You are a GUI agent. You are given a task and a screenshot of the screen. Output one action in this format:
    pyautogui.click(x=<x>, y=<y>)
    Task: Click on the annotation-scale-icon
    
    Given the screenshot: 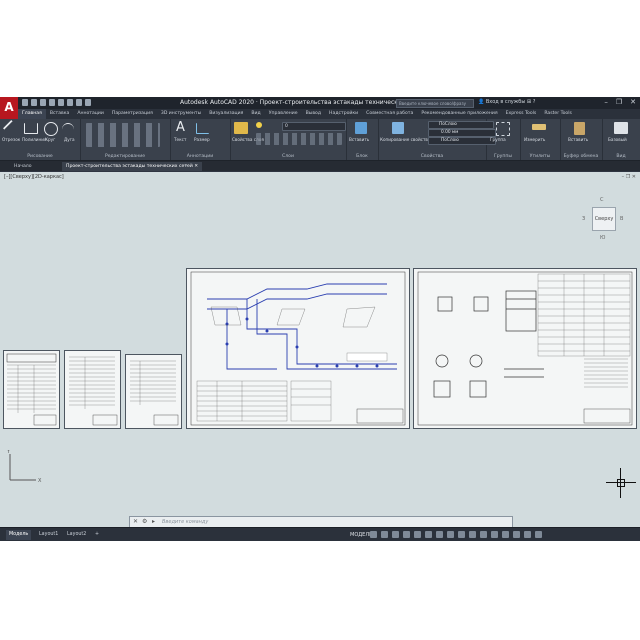 What is the action you would take?
    pyautogui.click(x=472, y=534)
    